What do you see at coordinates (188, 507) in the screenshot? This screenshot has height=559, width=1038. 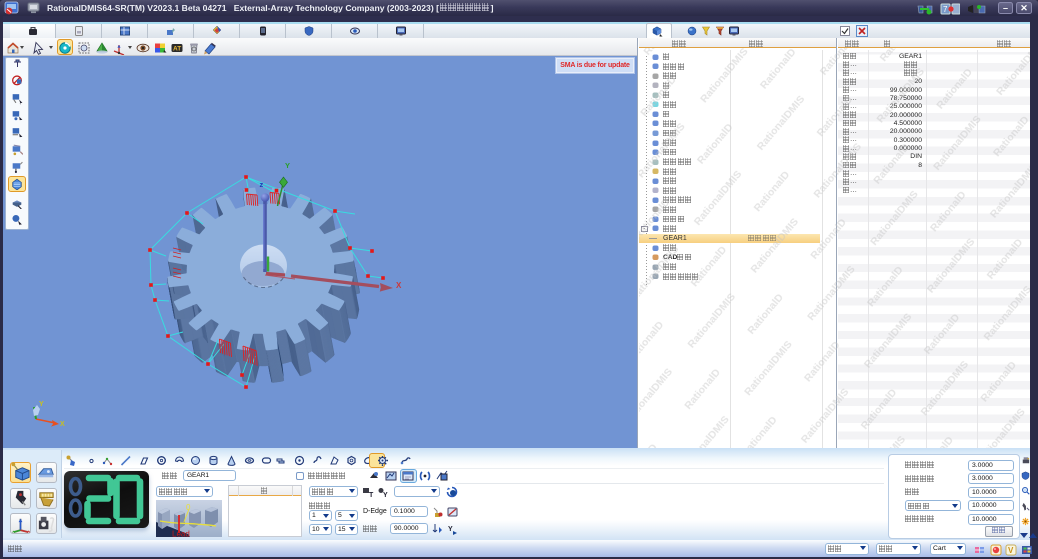 I see `svg-text: 0` at bounding box center [188, 507].